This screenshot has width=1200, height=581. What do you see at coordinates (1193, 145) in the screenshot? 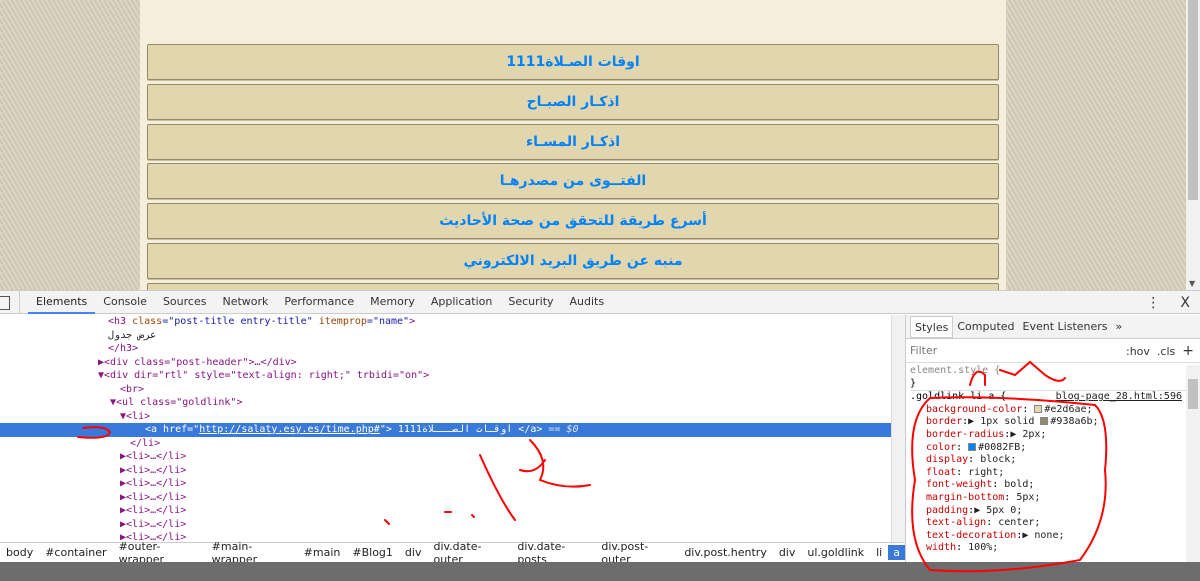
I see `page-scrollbar: ▼` at bounding box center [1193, 145].